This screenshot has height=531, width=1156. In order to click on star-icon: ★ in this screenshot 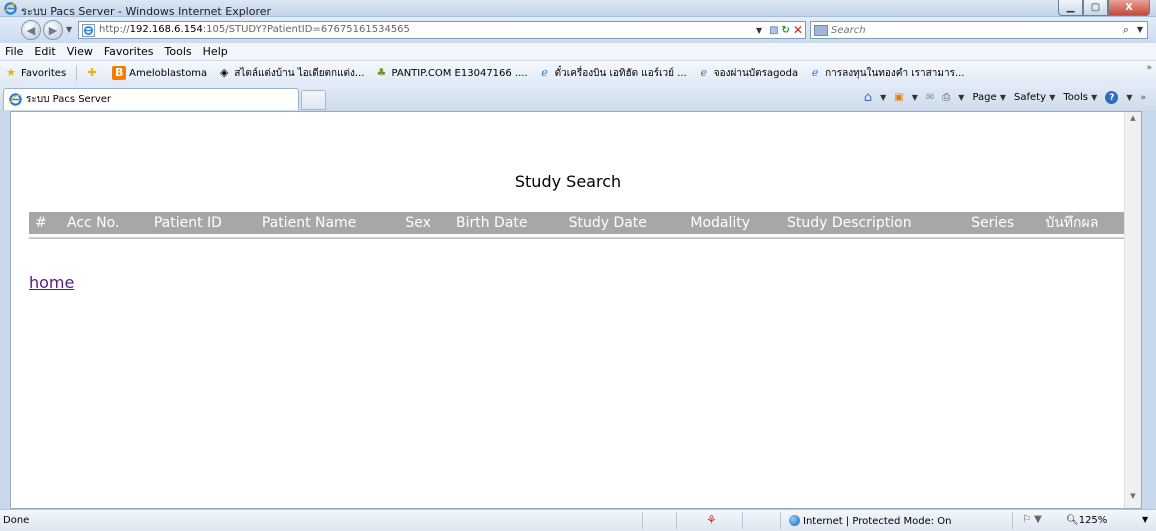, I will do `click(11, 72)`.